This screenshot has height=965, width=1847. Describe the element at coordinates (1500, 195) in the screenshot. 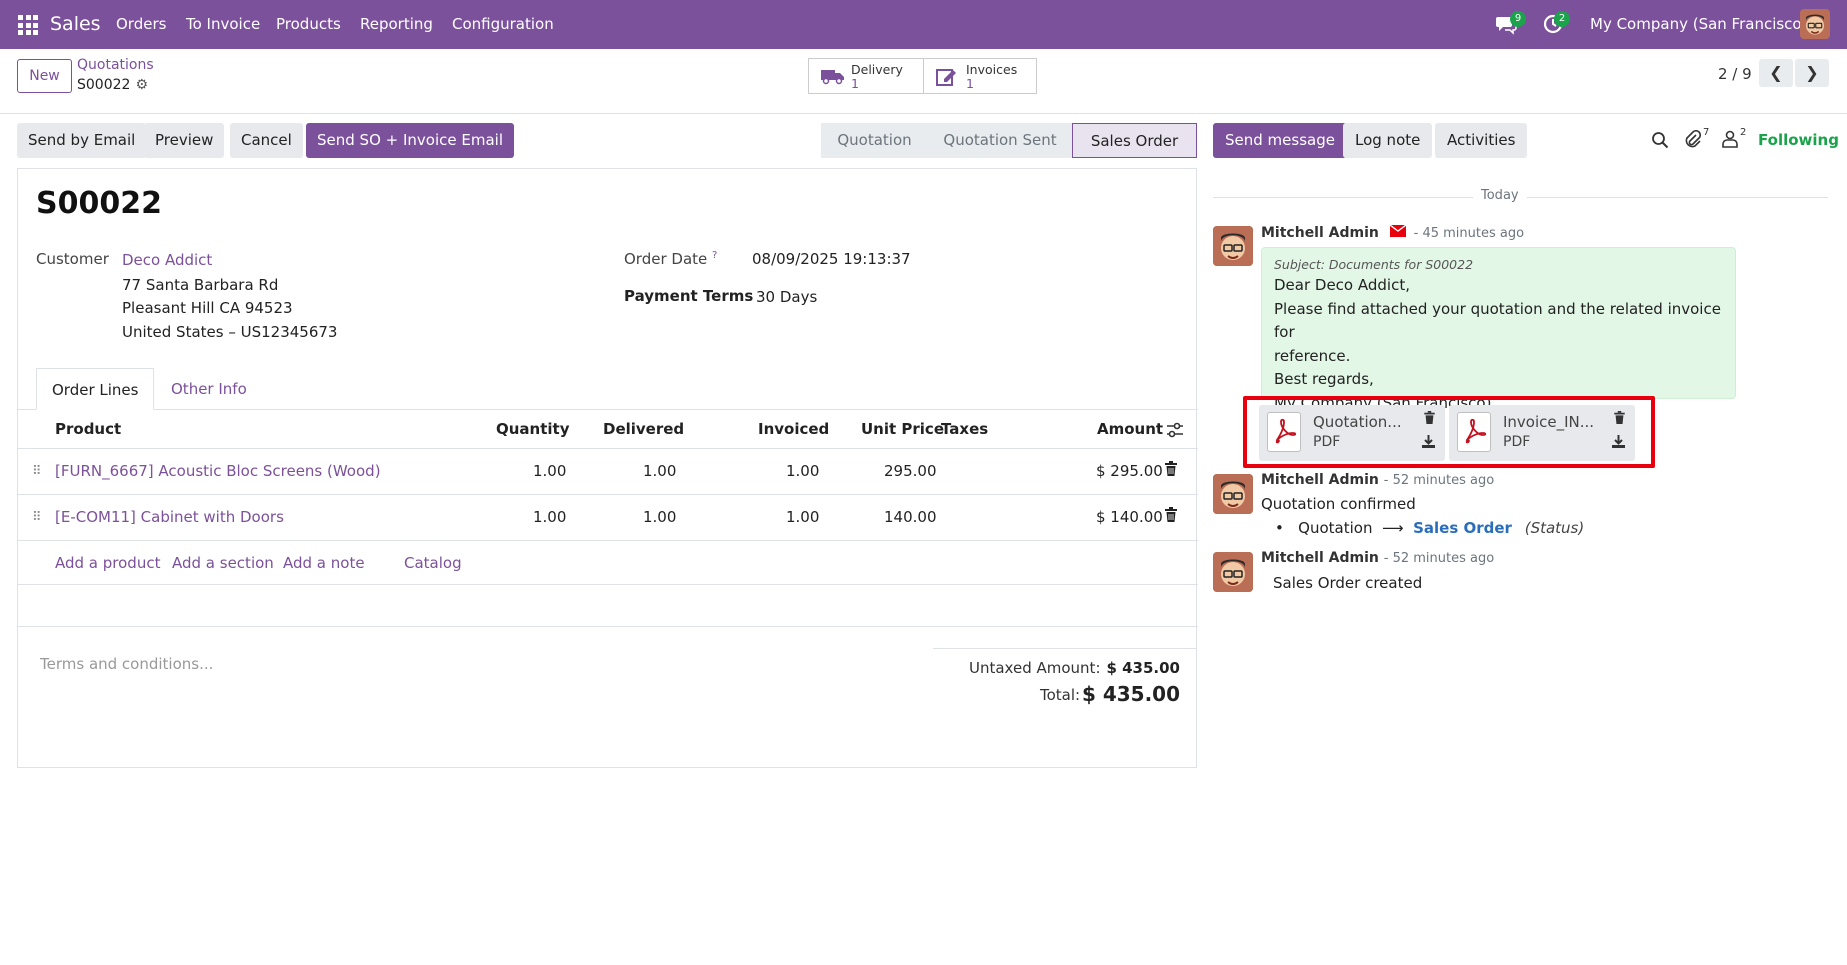

I see `date-separator-label: Today` at that location.